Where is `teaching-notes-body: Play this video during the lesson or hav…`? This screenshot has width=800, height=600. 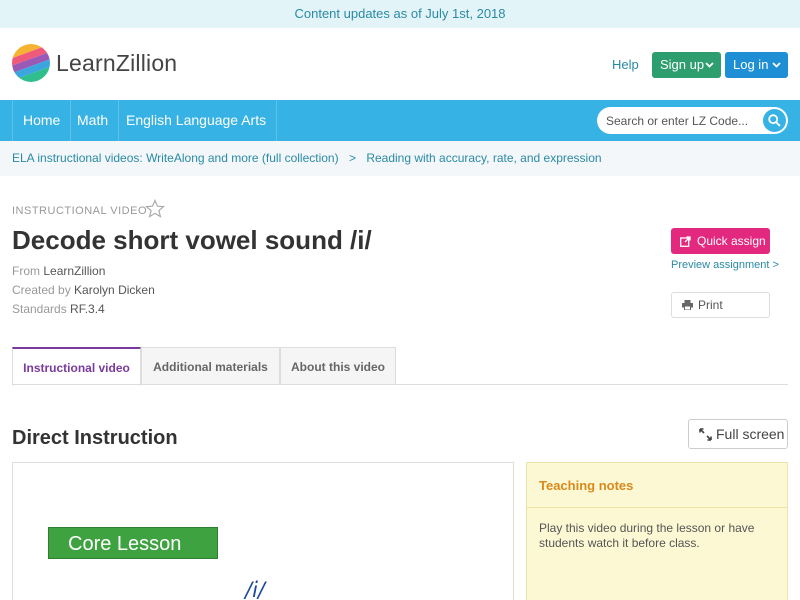 teaching-notes-body: Play this video during the lesson or hav… is located at coordinates (647, 535).